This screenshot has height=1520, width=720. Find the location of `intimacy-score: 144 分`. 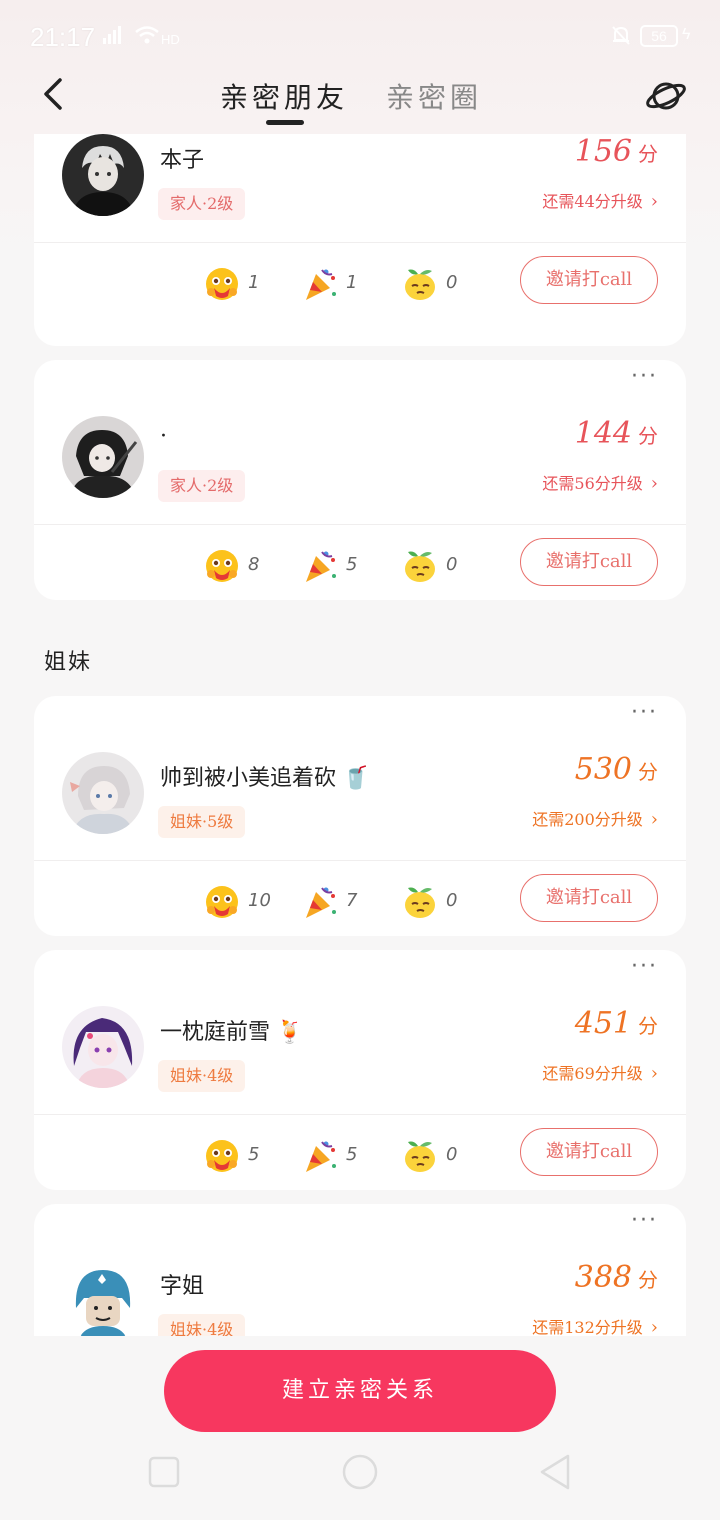

intimacy-score: 144 分 is located at coordinates (616, 433).